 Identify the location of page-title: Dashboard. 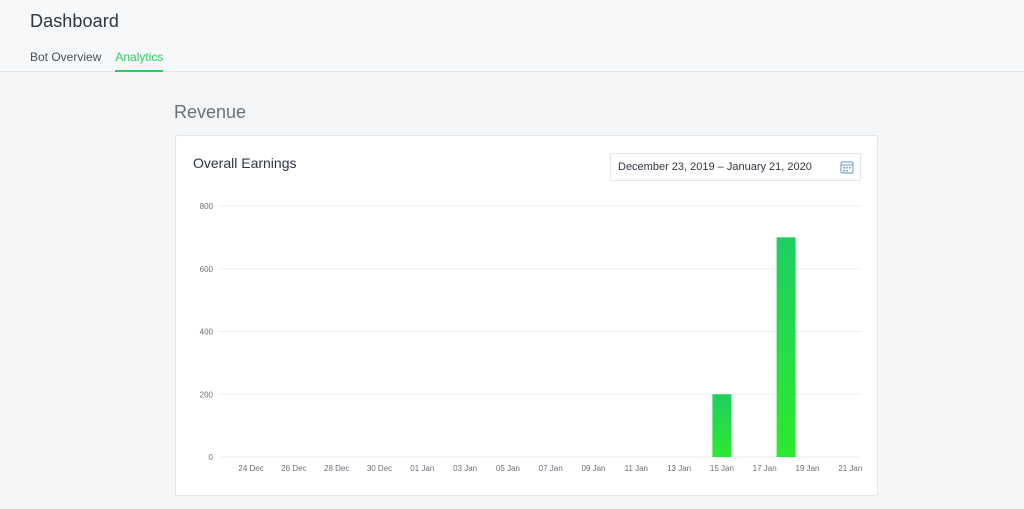
(74, 21).